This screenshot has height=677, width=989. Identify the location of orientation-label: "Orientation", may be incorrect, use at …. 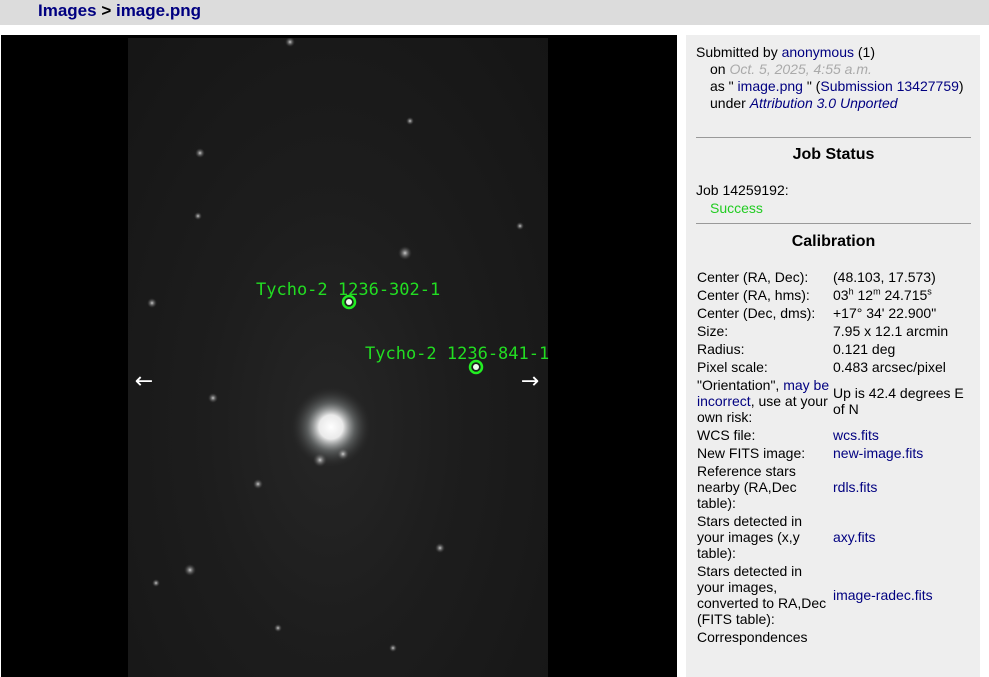
(763, 401).